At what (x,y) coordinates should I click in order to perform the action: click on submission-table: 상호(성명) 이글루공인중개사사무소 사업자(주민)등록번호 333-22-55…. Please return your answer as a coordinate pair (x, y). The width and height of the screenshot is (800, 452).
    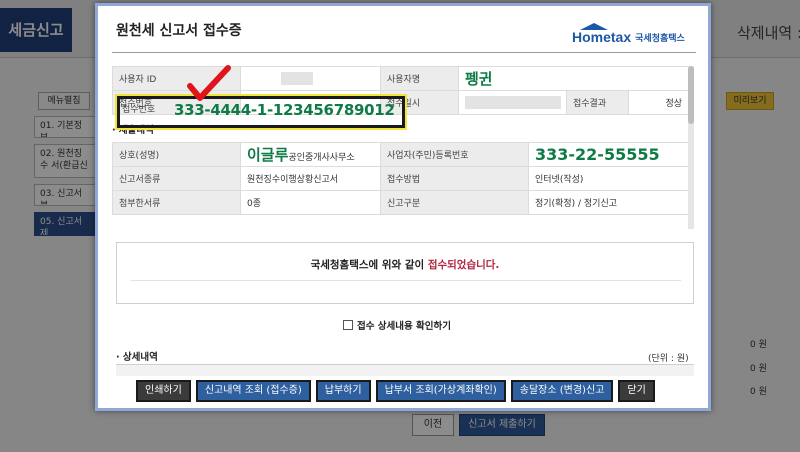
    Looking at the image, I should click on (400, 178).